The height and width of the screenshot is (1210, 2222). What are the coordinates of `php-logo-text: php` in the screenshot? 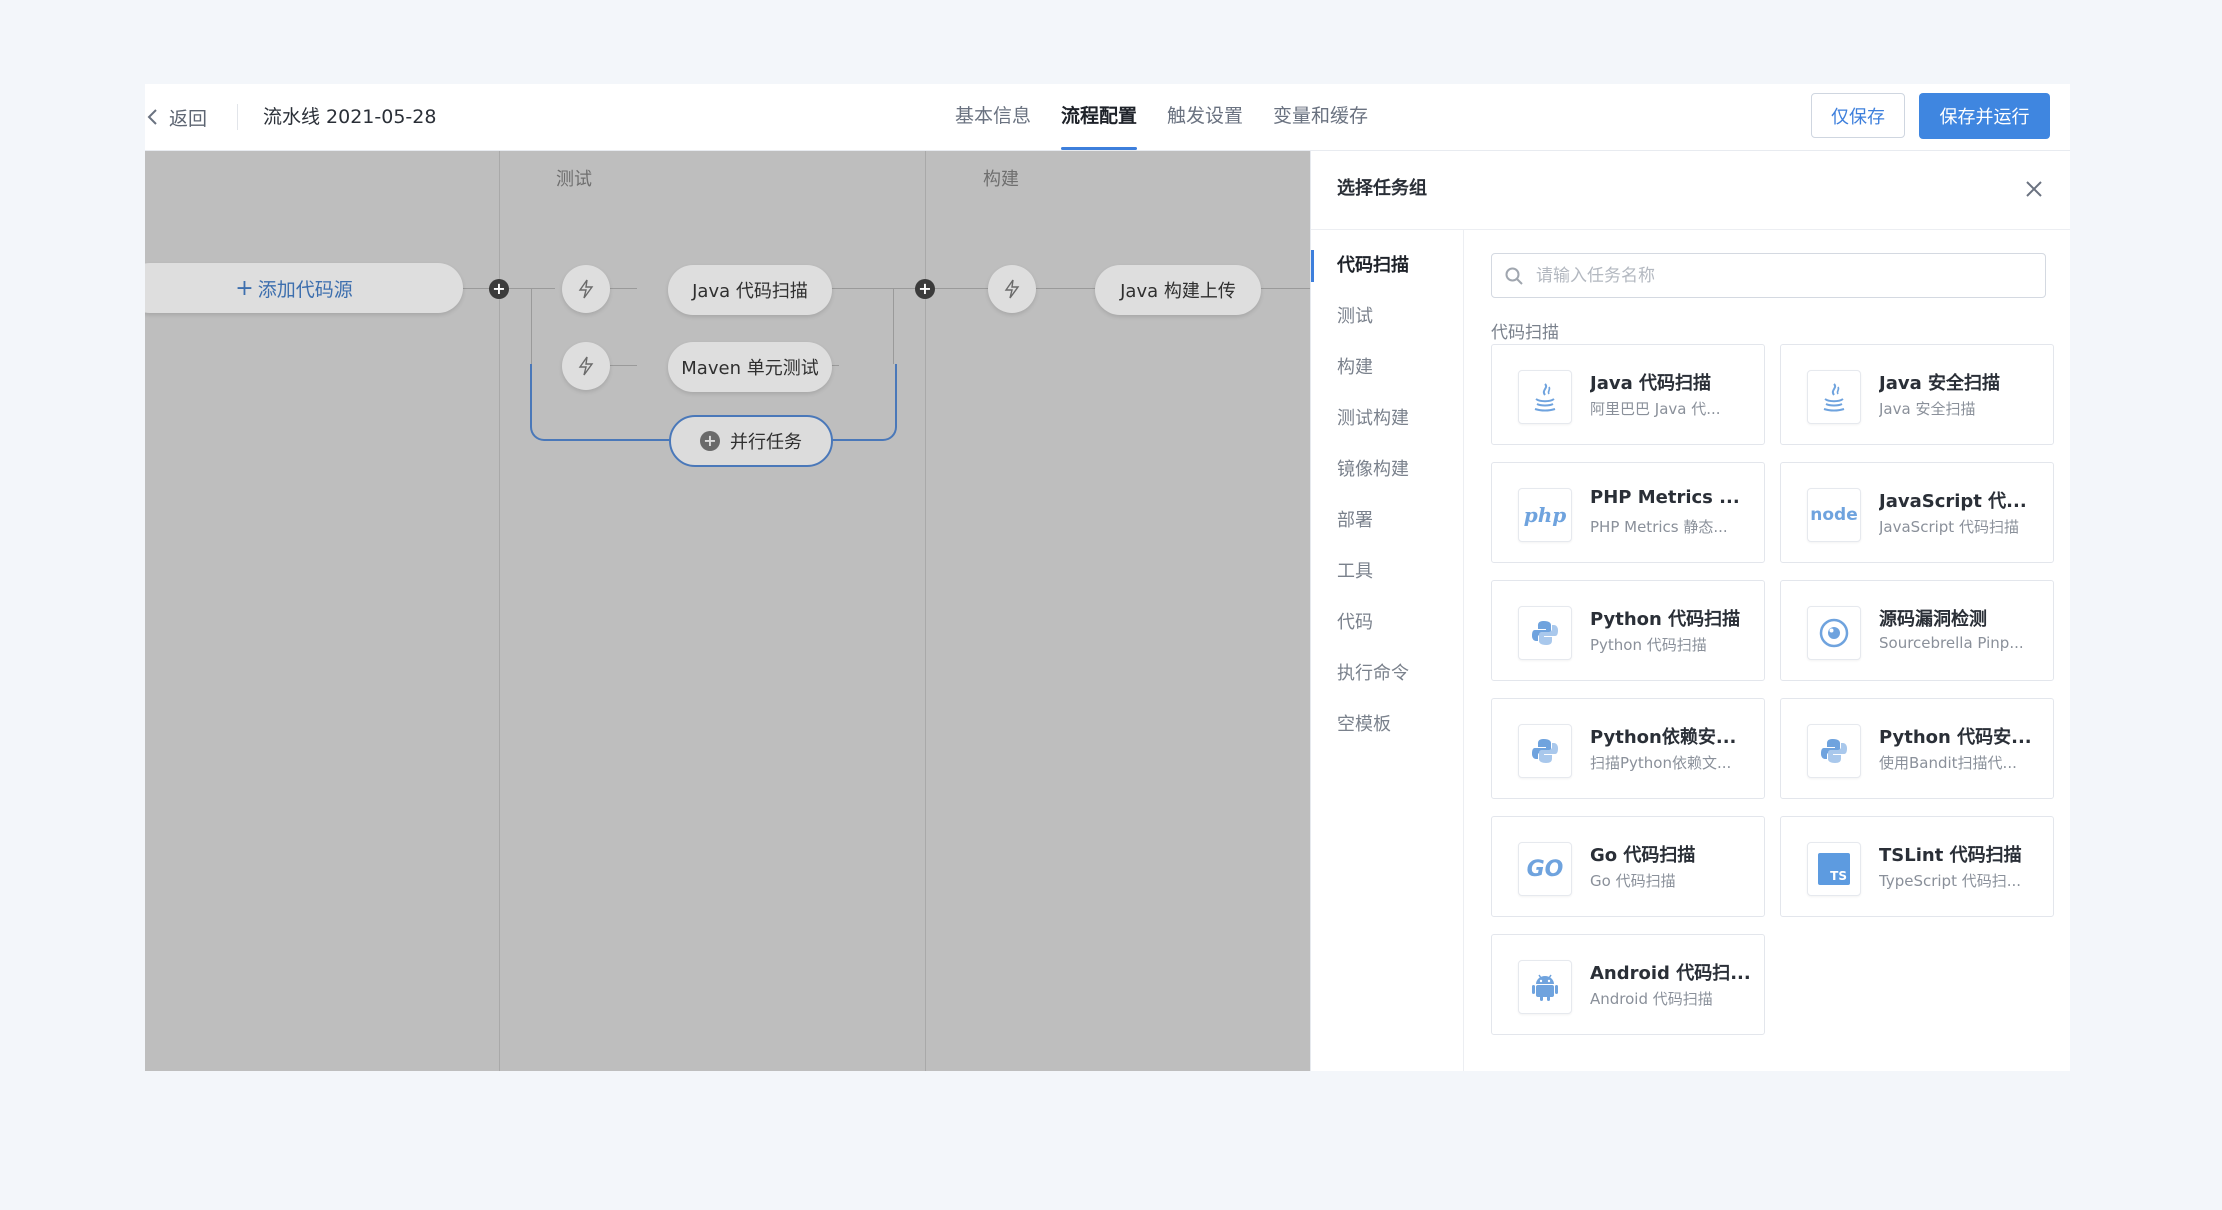 It's located at (1545, 515).